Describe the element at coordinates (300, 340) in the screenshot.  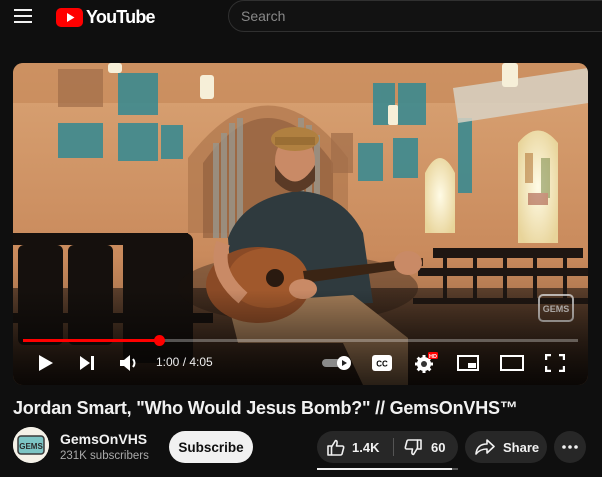
I see `progress-bar` at that location.